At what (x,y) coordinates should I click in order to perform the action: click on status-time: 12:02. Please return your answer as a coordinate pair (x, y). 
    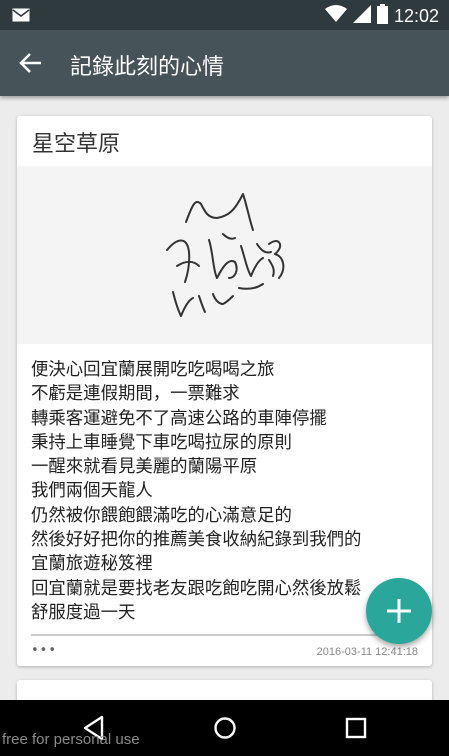
    Looking at the image, I should click on (416, 15).